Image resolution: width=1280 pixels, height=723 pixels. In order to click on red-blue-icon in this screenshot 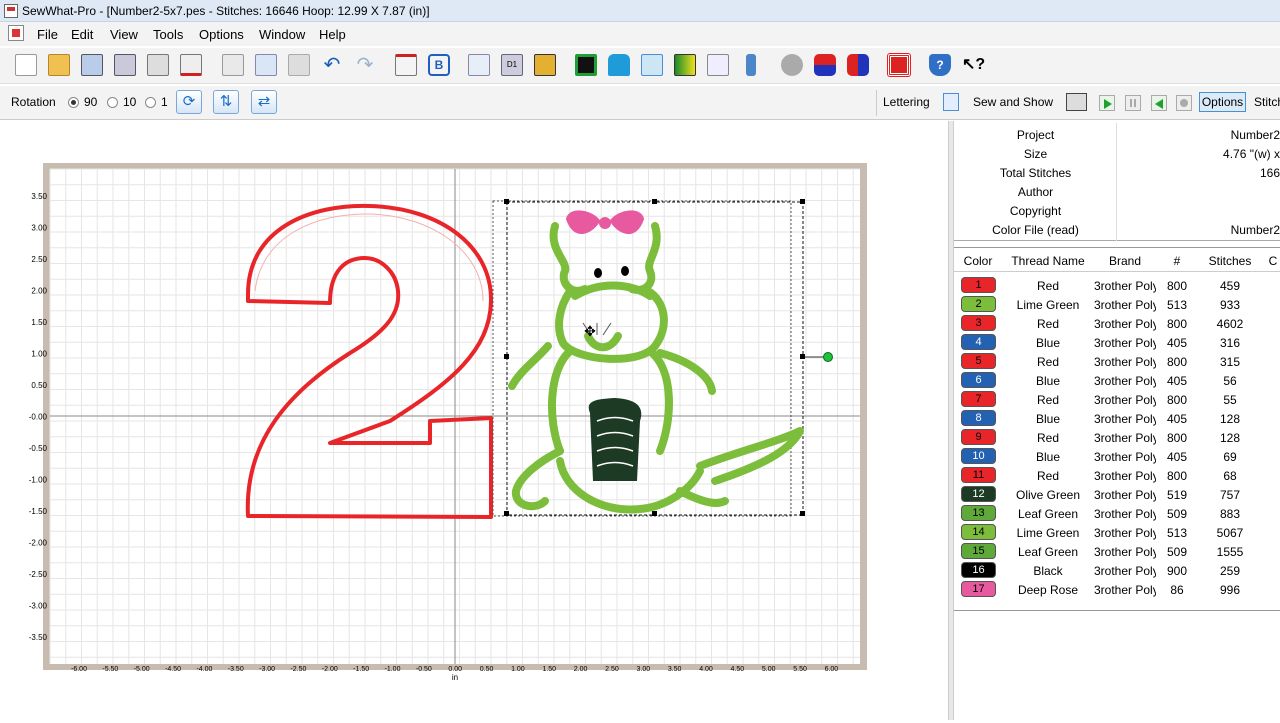, I will do `click(825, 65)`.